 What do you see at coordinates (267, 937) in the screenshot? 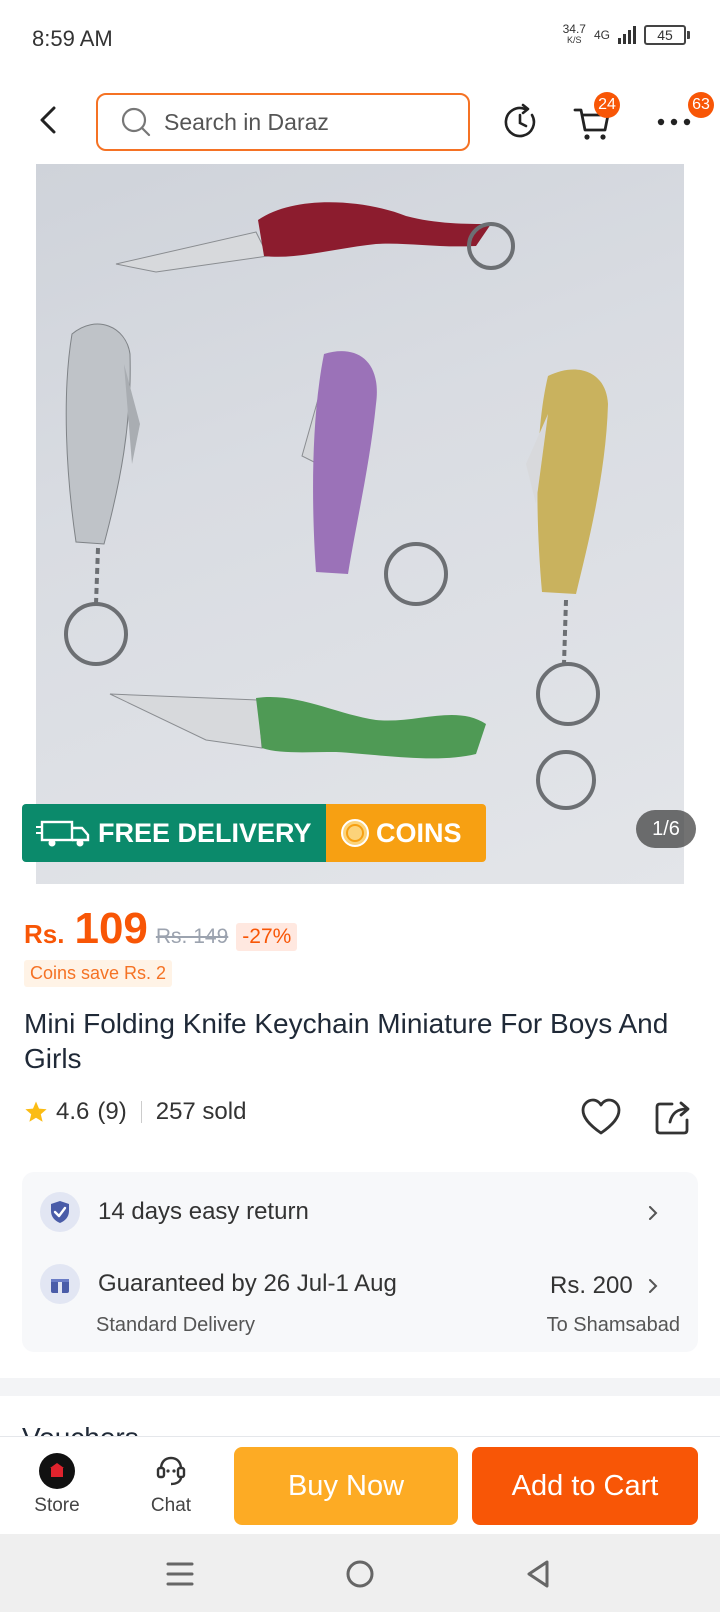
I see `discount-badge: -27%` at bounding box center [267, 937].